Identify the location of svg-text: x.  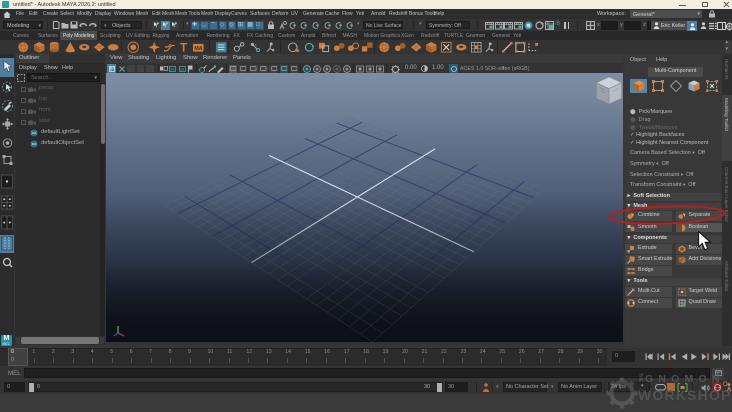
(256, 45).